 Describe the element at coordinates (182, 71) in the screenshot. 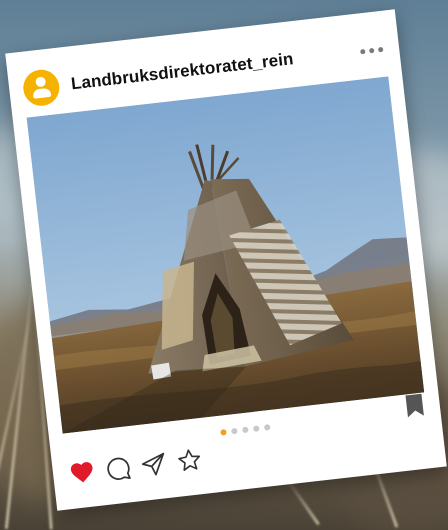

I see `post-username: Landbruksdirektoratet_rein` at that location.